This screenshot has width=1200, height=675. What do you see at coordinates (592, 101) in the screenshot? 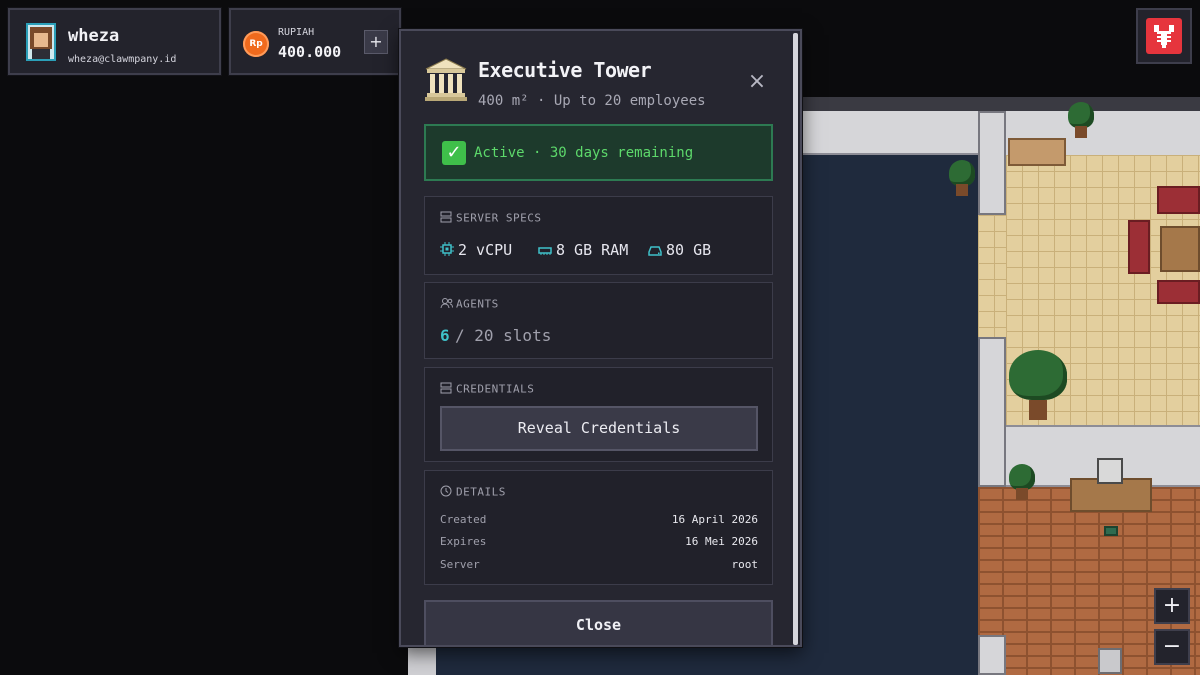
I see `modal-subtitle: 400 m² · Up to 20 employees` at bounding box center [592, 101].